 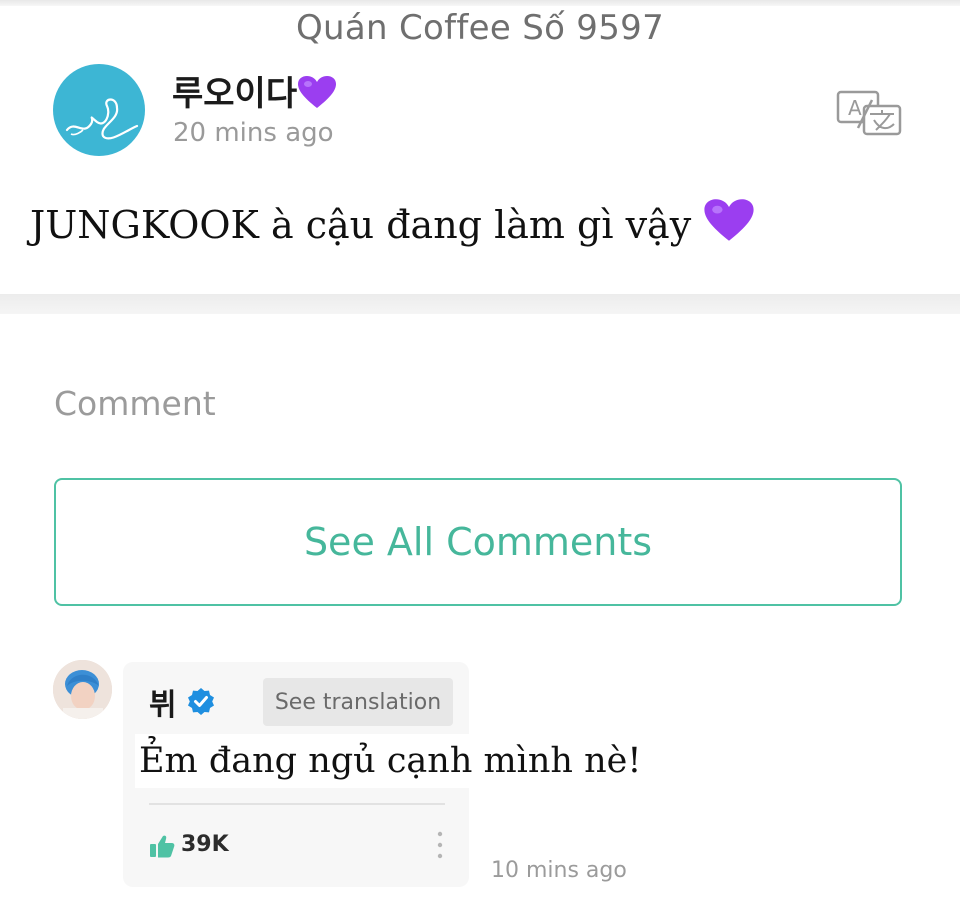 I want to click on commenter-avatar, so click(x=82, y=689).